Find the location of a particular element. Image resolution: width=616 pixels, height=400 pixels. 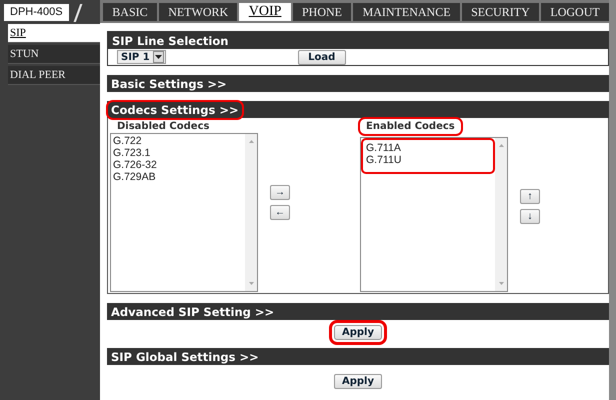

section-title: Codecs Settings >> is located at coordinates (175, 109).